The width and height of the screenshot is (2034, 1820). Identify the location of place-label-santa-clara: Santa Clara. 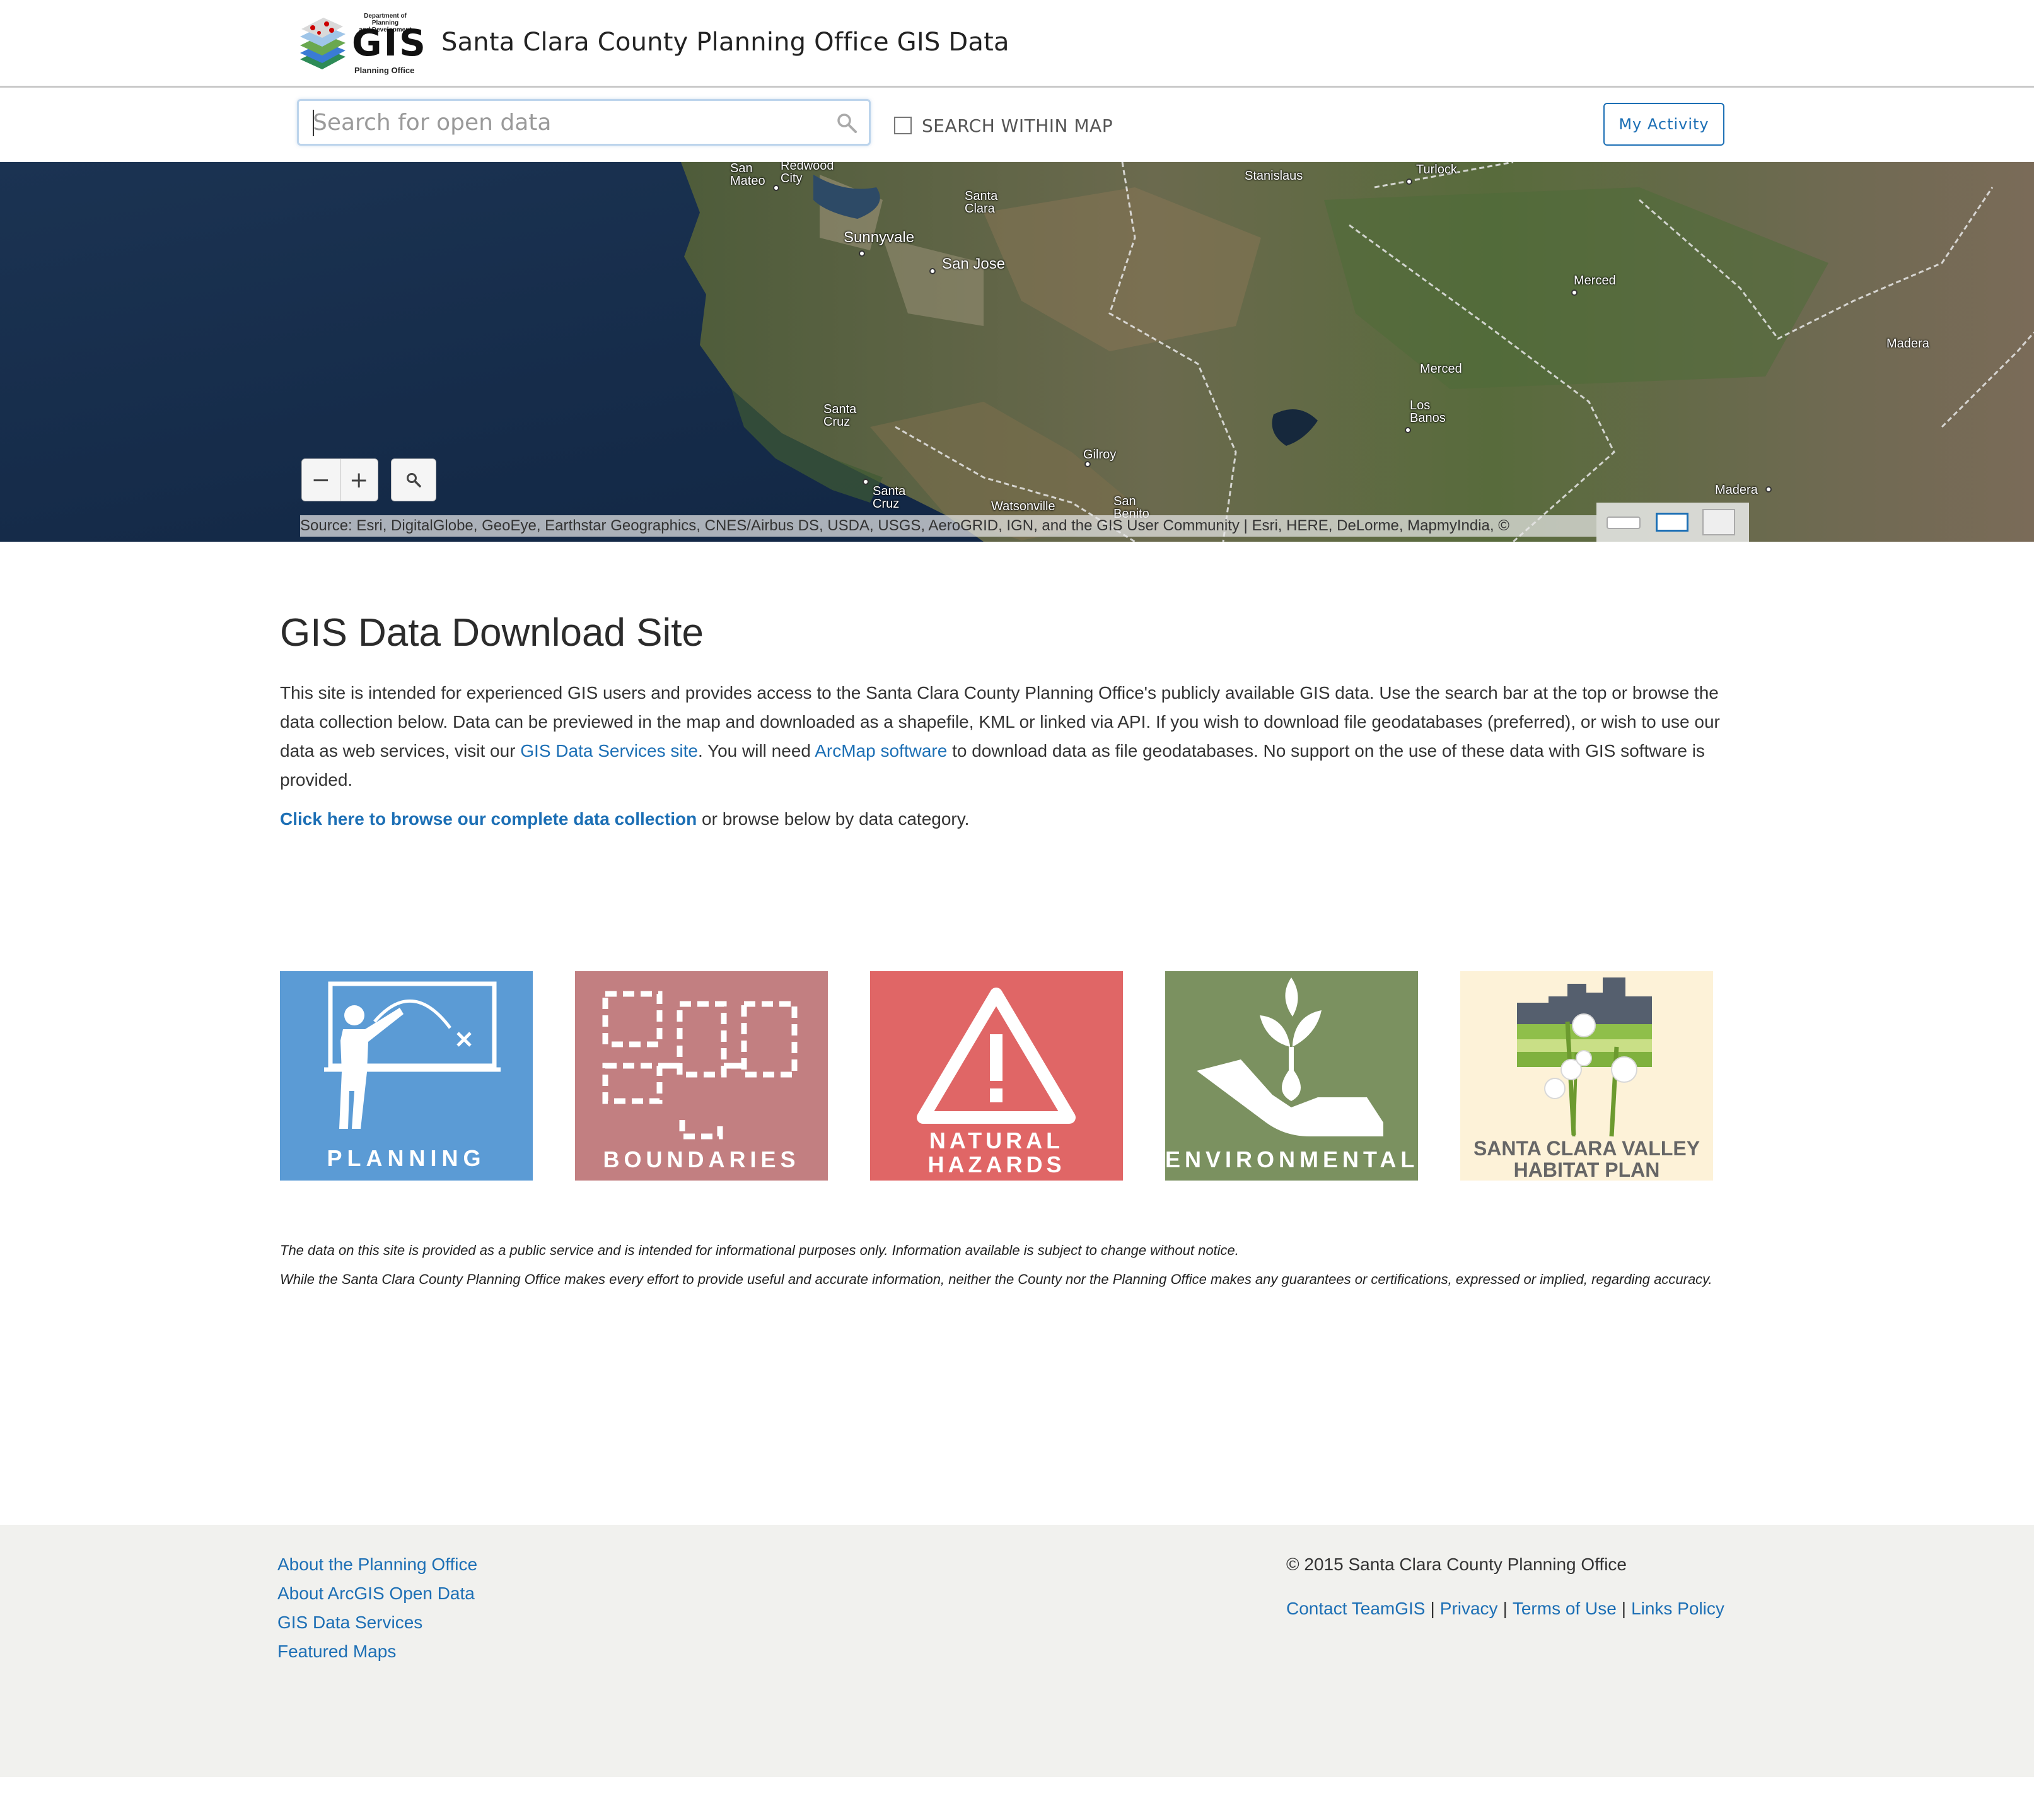
(981, 202).